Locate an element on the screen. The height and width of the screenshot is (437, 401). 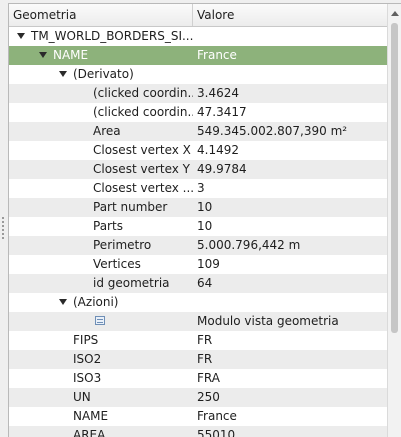
tree-row-label: (Azioni) is located at coordinates (96, 302).